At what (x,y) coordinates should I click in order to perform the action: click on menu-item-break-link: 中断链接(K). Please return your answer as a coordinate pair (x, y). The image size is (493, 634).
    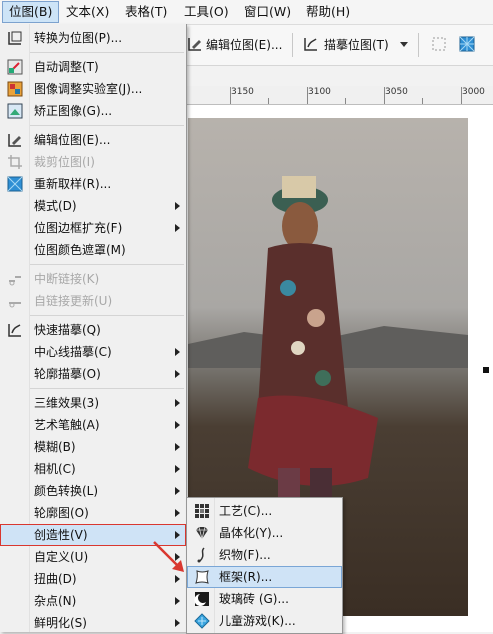
    Looking at the image, I should click on (93, 279).